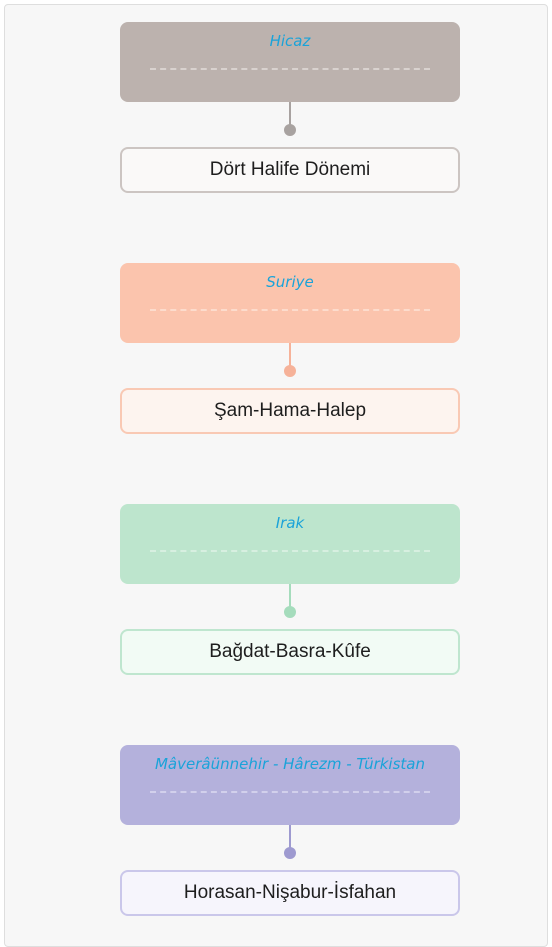 This screenshot has height=947, width=552. What do you see at coordinates (290, 170) in the screenshot?
I see `cities-box: Dört Halife Dönemi` at bounding box center [290, 170].